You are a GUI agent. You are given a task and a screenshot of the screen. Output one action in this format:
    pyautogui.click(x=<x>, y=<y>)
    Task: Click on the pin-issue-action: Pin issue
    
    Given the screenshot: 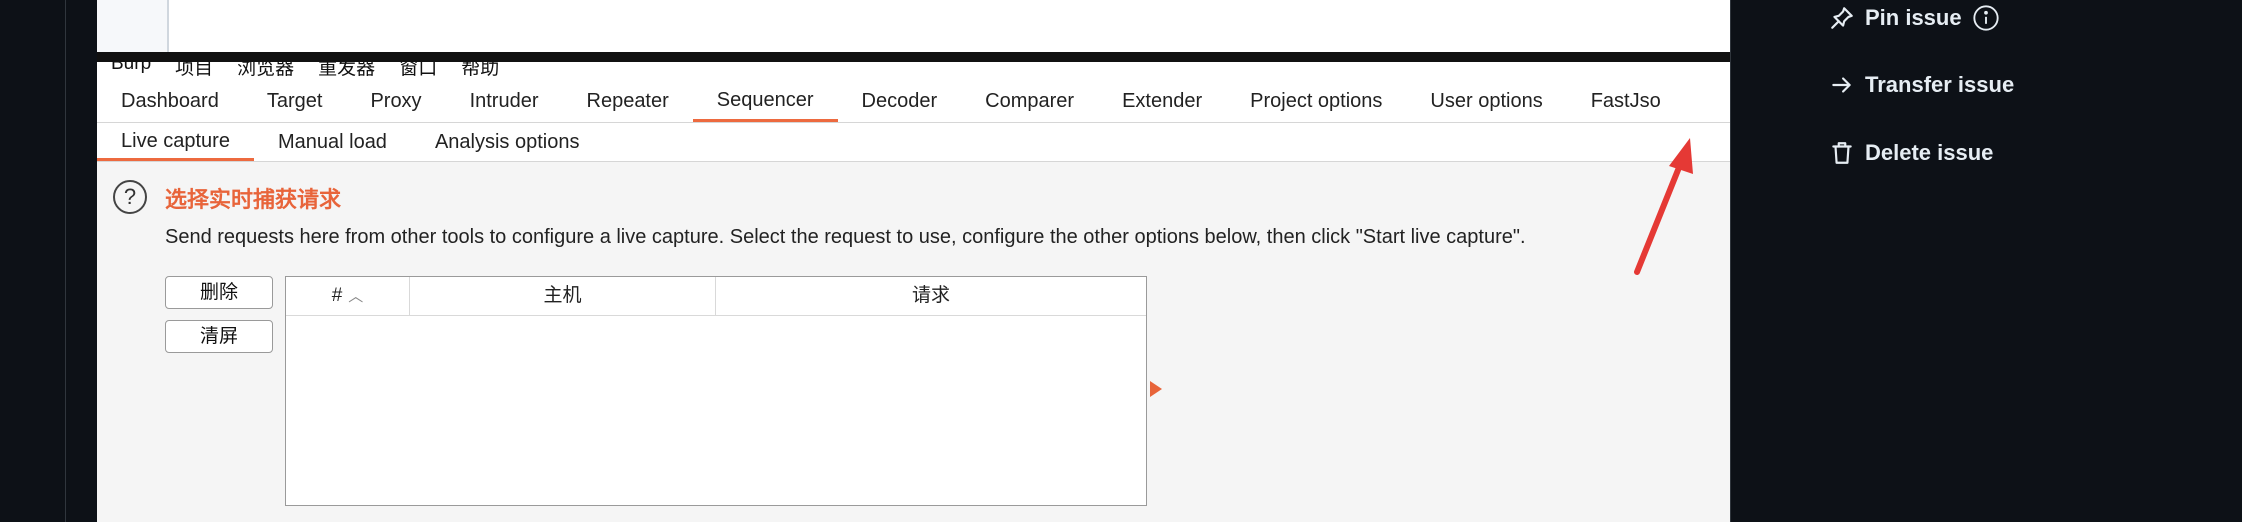 What is the action you would take?
    pyautogui.click(x=1914, y=18)
    